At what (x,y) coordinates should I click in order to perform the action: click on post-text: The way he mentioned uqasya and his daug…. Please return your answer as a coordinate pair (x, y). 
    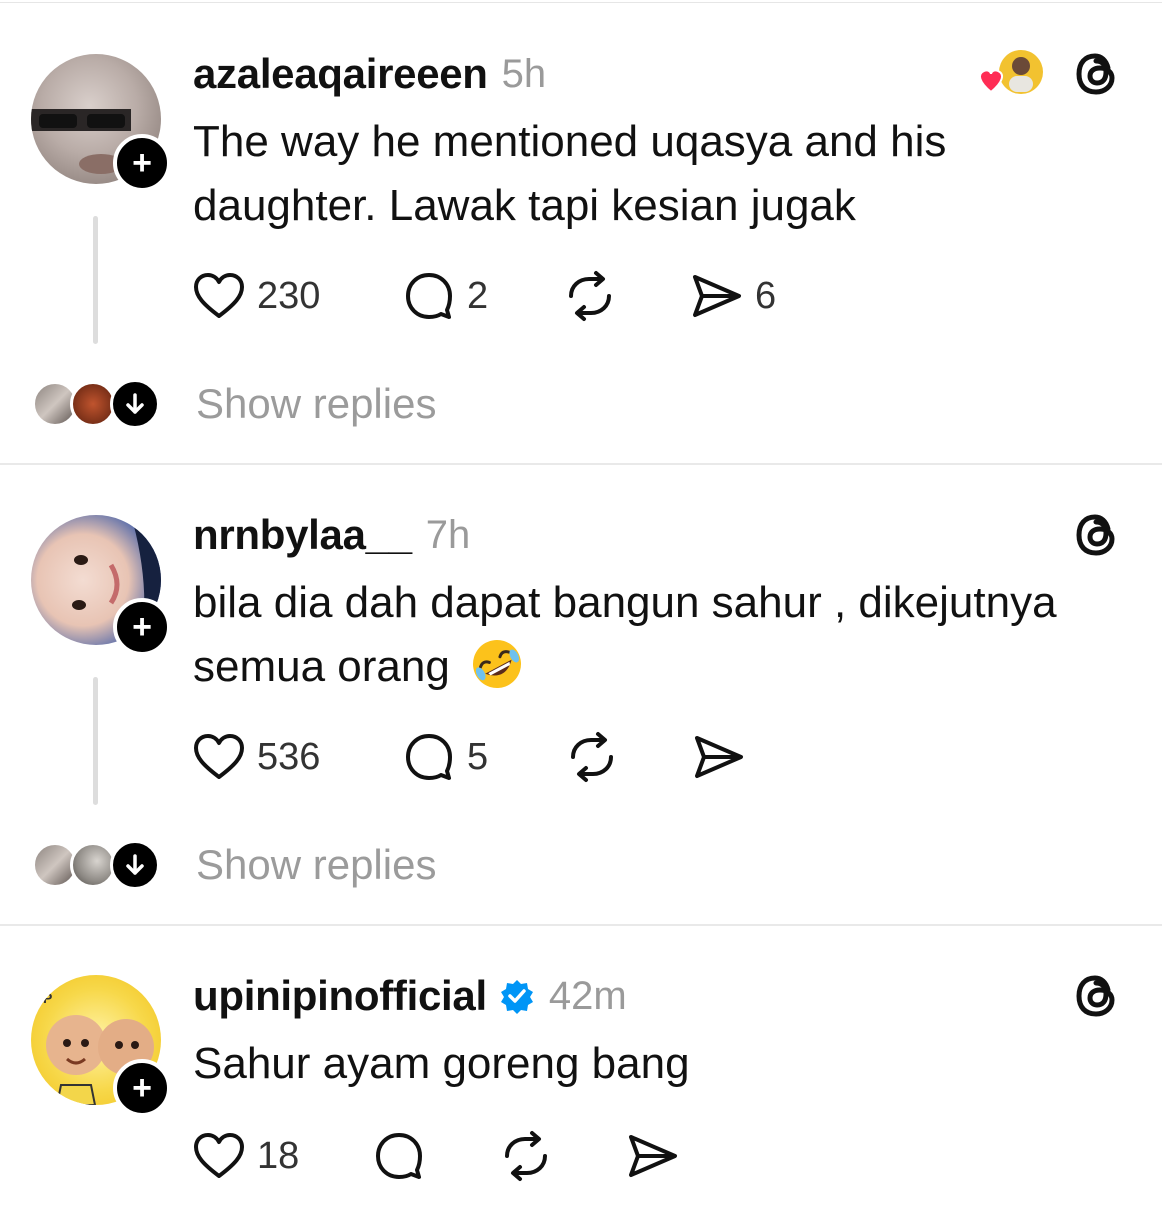
    Looking at the image, I should click on (658, 174).